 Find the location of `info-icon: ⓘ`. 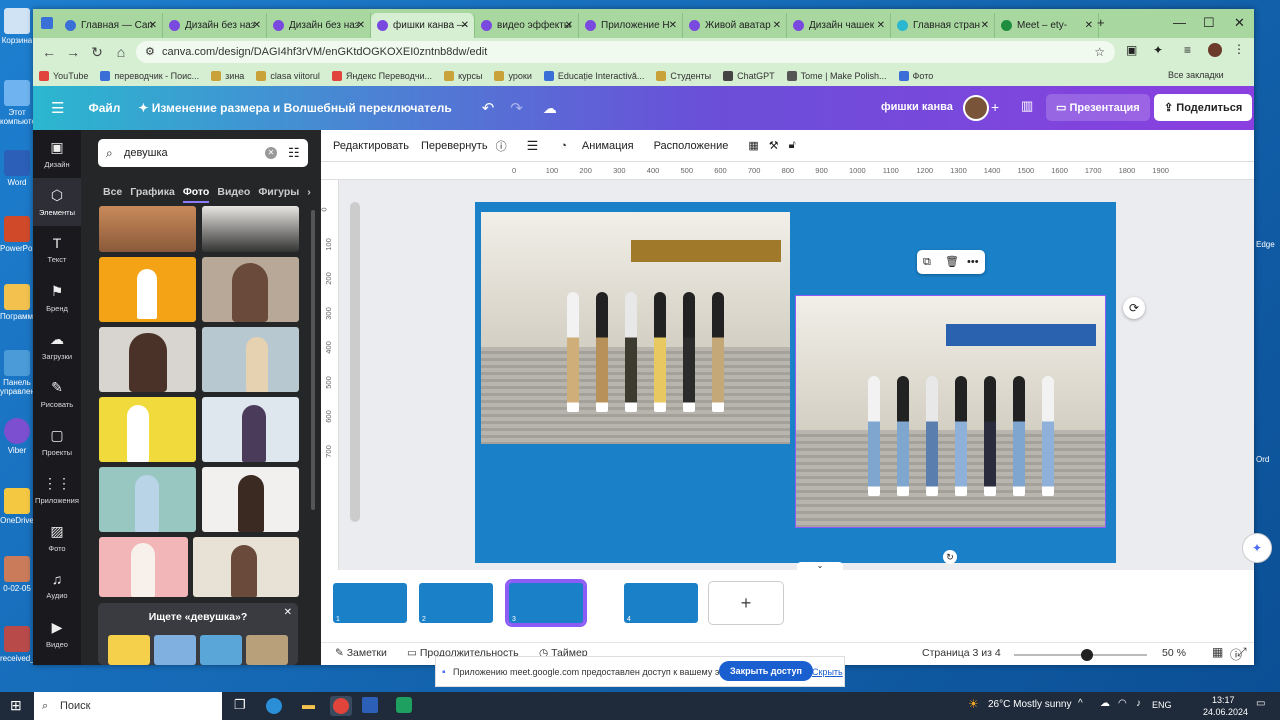

info-icon: ⓘ is located at coordinates (501, 146).